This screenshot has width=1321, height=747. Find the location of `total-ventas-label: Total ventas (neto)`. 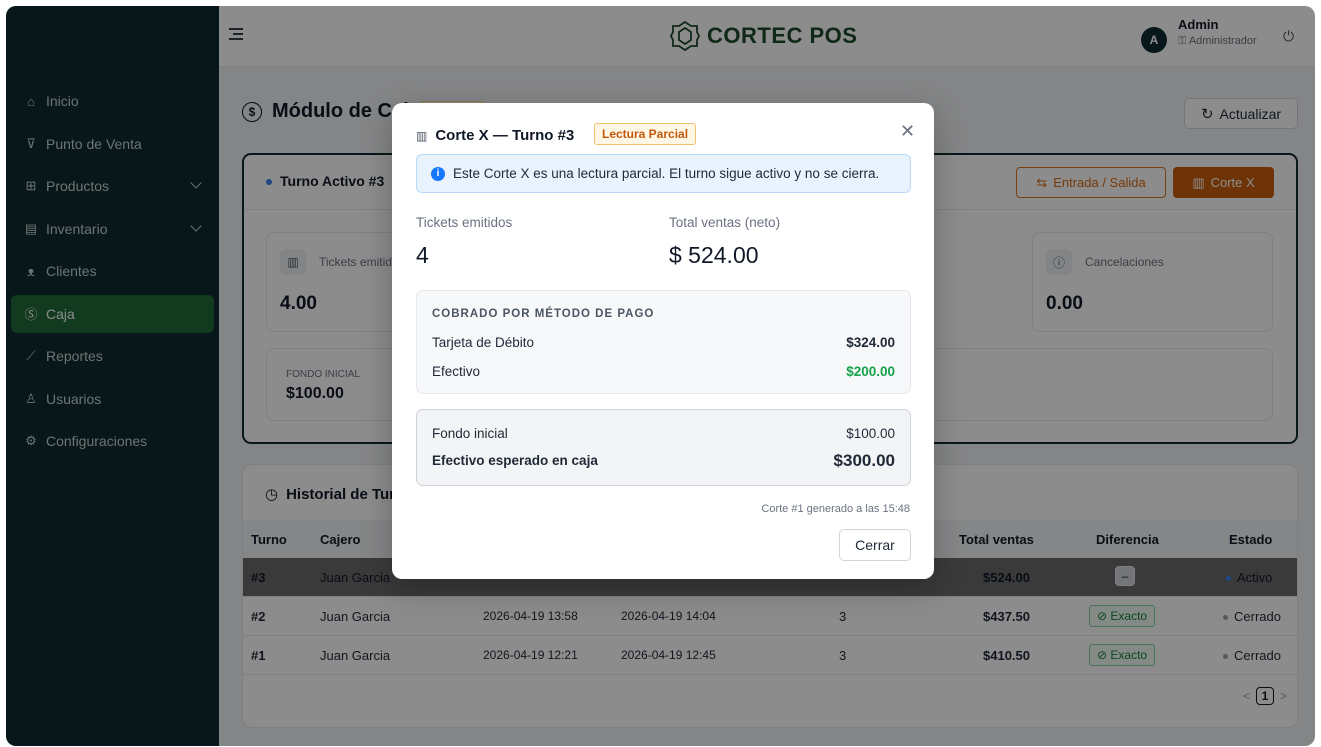

total-ventas-label: Total ventas (neto) is located at coordinates (725, 222).